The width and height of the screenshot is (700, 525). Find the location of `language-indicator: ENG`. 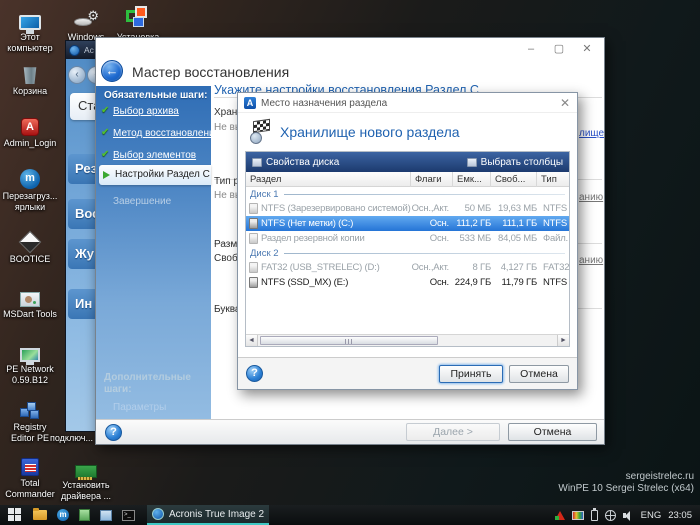

language-indicator: ENG is located at coordinates (651, 515).